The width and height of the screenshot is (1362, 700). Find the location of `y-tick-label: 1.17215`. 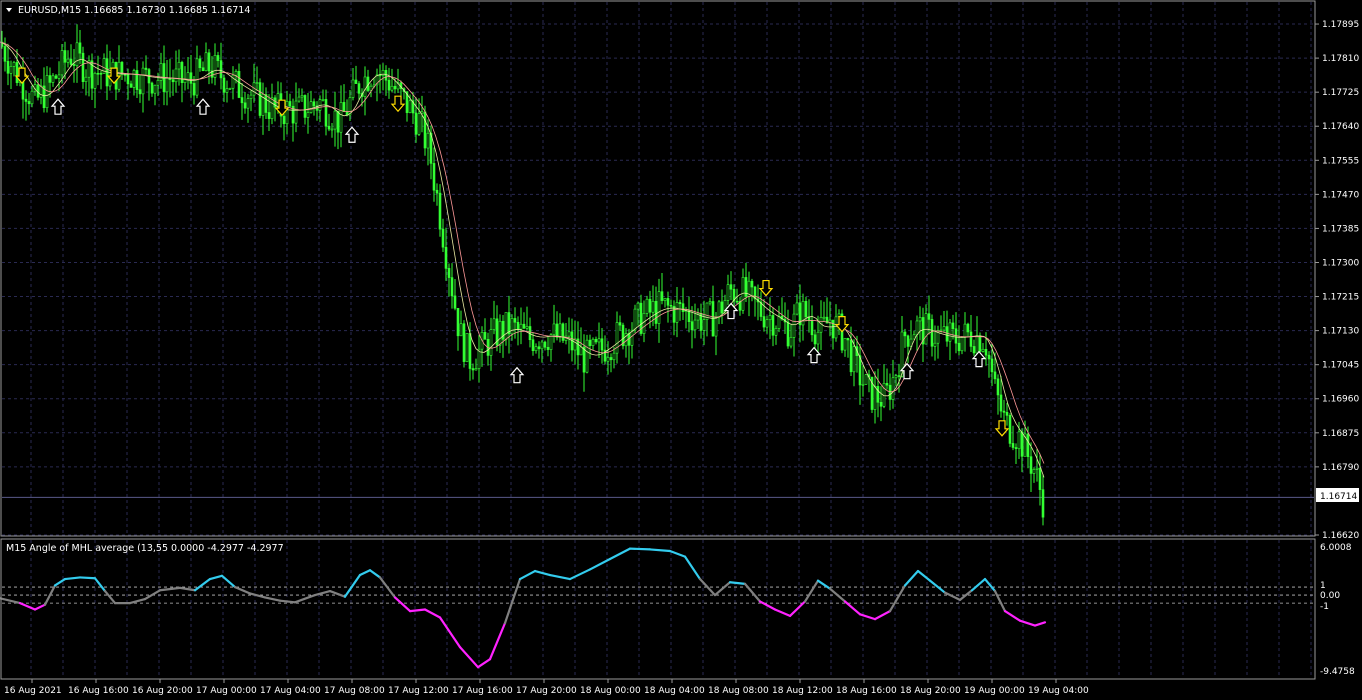

y-tick-label: 1.17215 is located at coordinates (1340, 298).